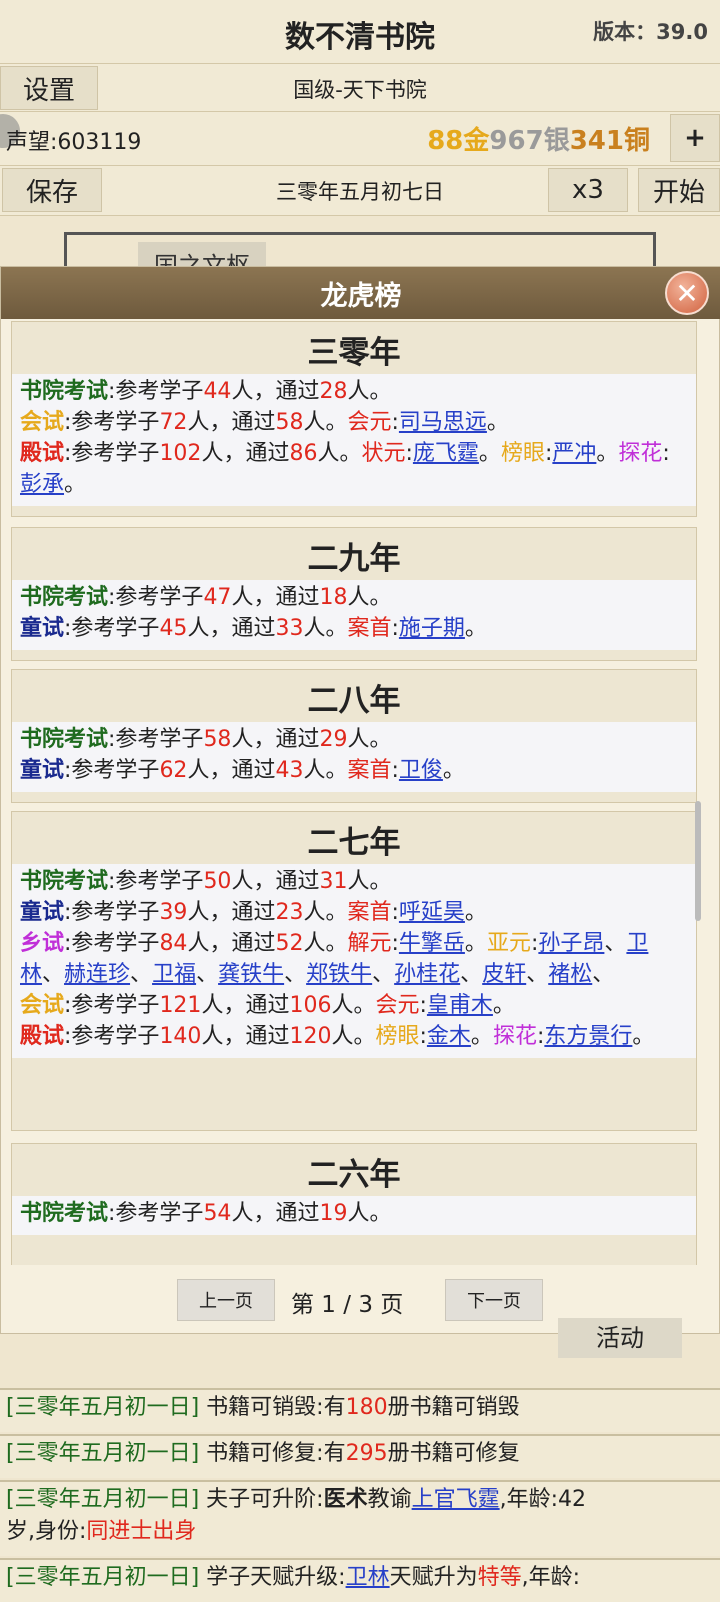 The image size is (720, 1602). Describe the element at coordinates (97, 974) in the screenshot. I see `student-link: 赫连珍` at that location.